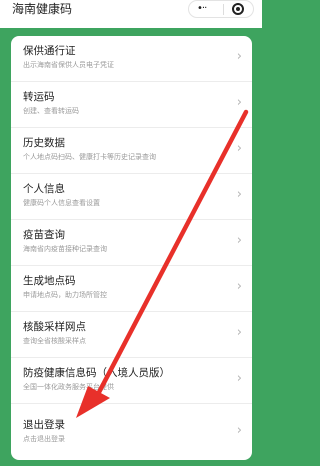 This screenshot has width=320, height=466. I want to click on menu-item-subtitle: 申请地点码，助力场所管控, so click(65, 295).